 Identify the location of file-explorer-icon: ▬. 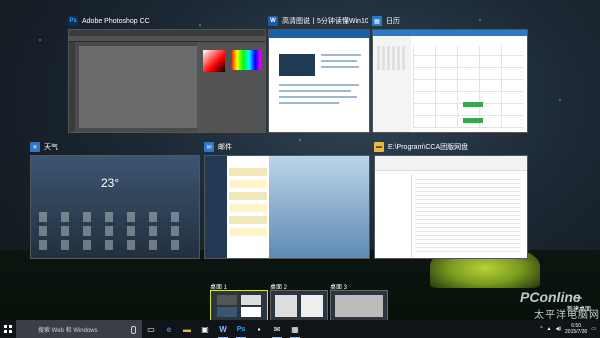
(187, 329).